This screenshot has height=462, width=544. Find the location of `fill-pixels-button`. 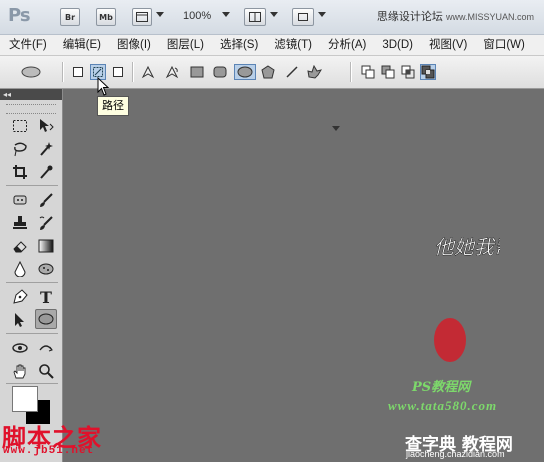

fill-pixels-button is located at coordinates (118, 72).